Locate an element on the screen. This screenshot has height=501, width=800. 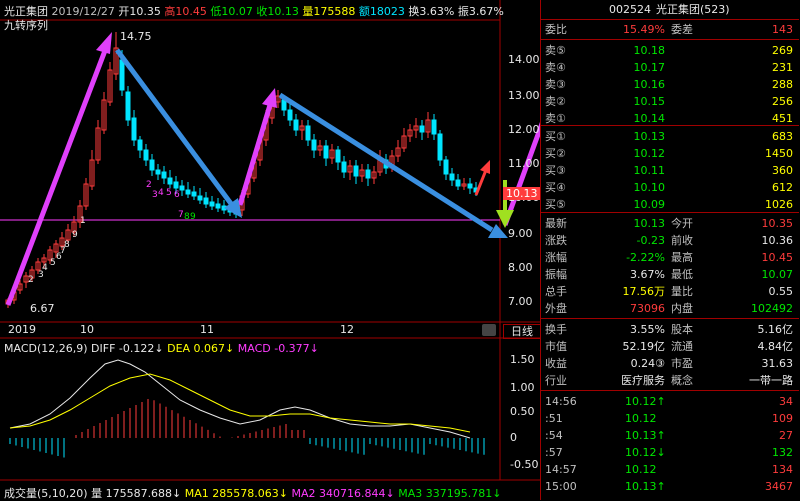
stats-value: 73096 is located at coordinates (647, 308).